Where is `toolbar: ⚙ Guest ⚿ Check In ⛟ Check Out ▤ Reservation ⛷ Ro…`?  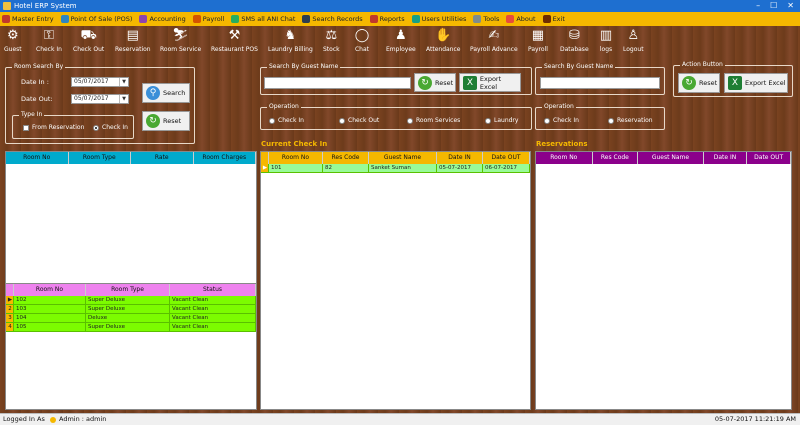 toolbar: ⚙ Guest ⚿ Check In ⛟ Check Out ▤ Reservation ⛷ Ro… is located at coordinates (400, 42).